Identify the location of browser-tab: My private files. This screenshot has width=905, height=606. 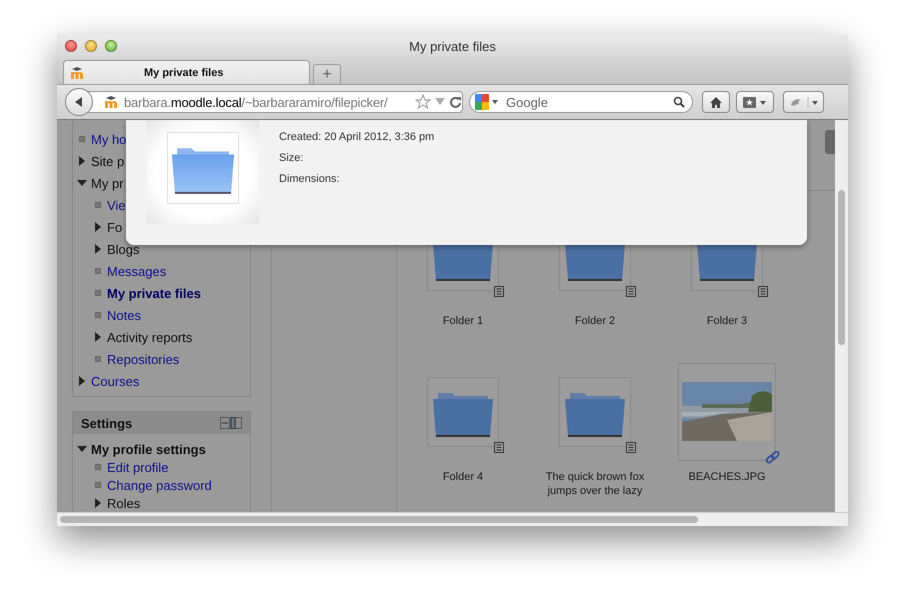
(186, 72).